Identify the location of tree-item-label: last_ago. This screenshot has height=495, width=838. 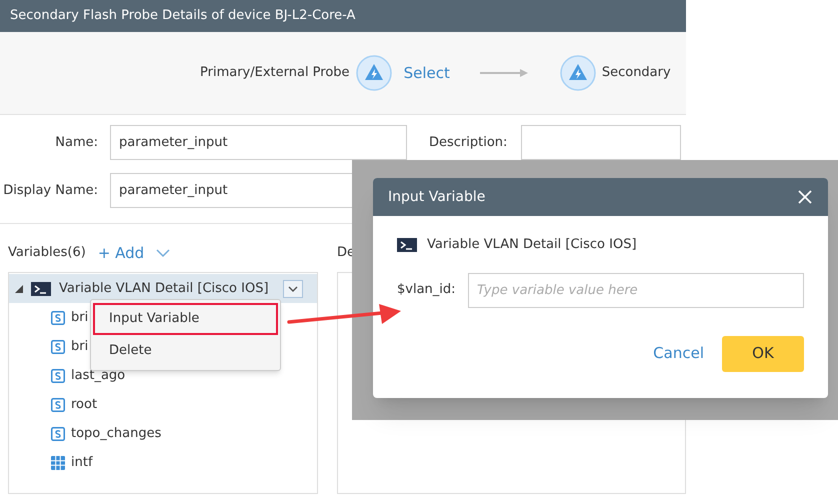
(98, 375).